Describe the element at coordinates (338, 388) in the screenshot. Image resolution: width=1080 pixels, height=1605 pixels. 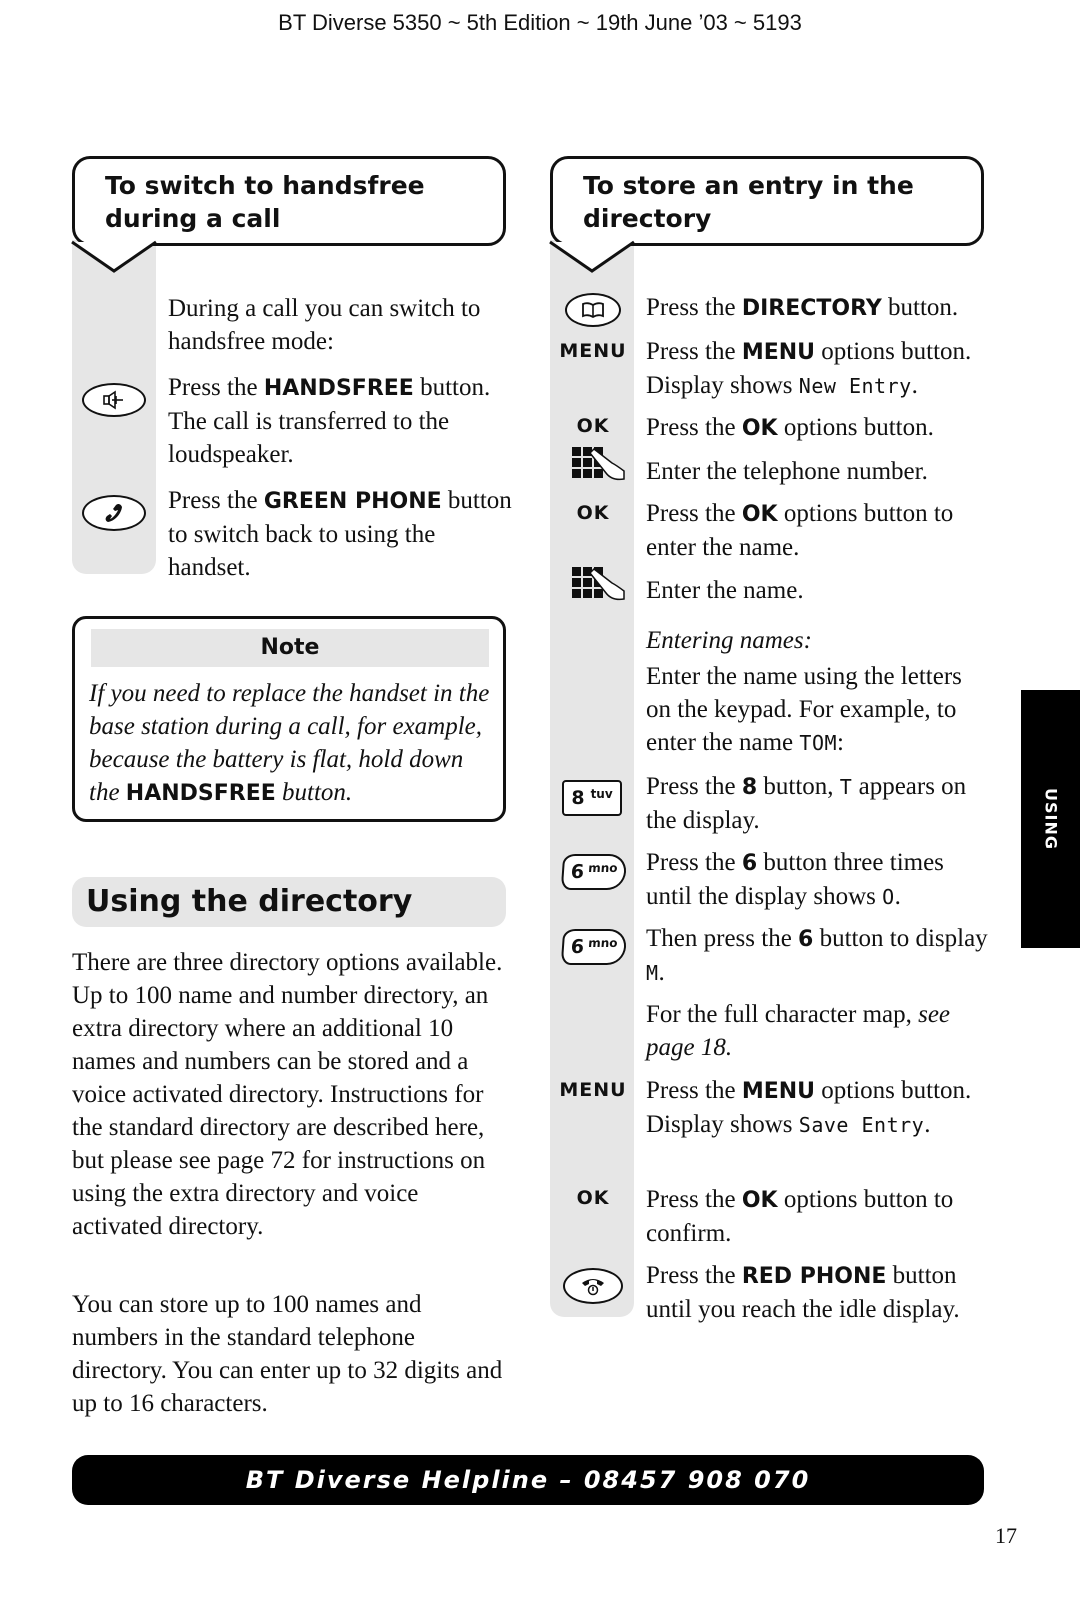
I see `handsfree-key: HANDSFREE` at that location.